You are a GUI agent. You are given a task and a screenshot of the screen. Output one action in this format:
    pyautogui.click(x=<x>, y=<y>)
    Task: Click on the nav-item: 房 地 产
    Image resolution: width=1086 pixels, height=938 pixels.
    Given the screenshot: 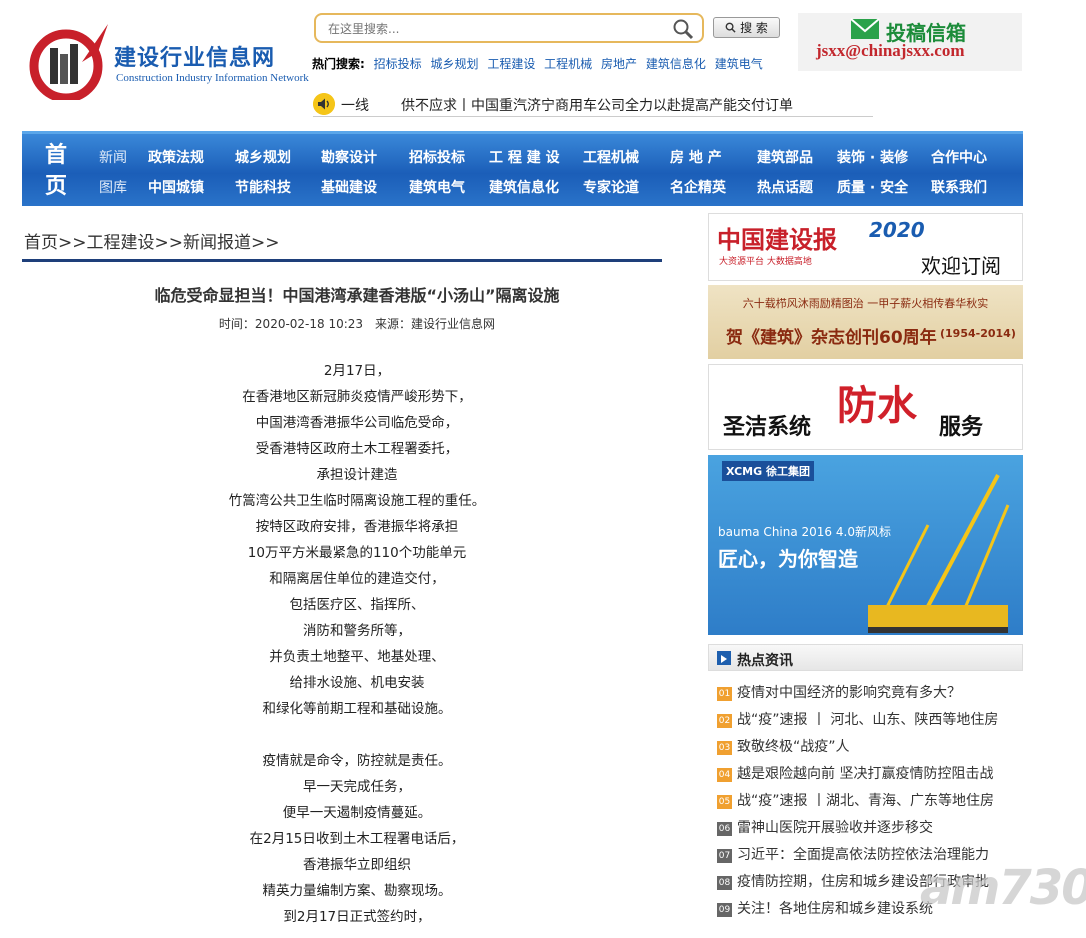 What is the action you would take?
    pyautogui.click(x=696, y=157)
    